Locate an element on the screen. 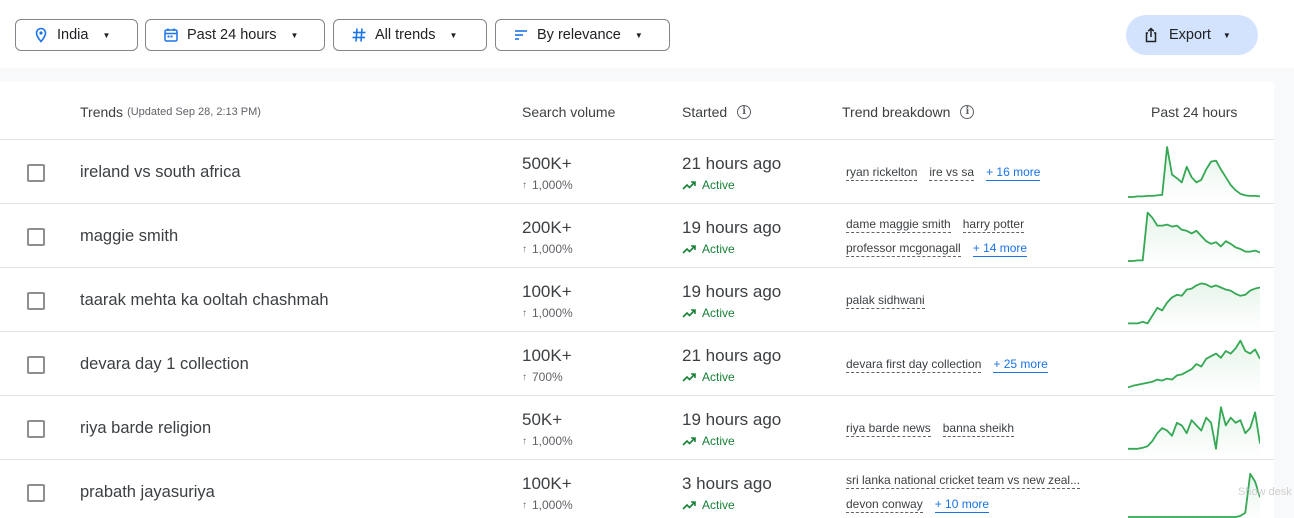 Image resolution: width=1294 pixels, height=518 pixels. export-button: Export ▼ is located at coordinates (1192, 35).